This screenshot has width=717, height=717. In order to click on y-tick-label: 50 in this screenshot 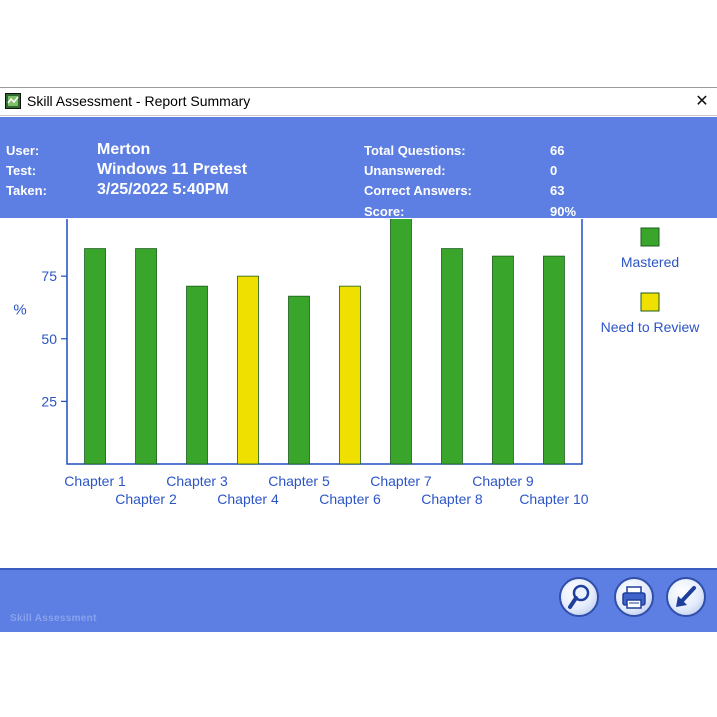, I will do `click(49, 339)`.